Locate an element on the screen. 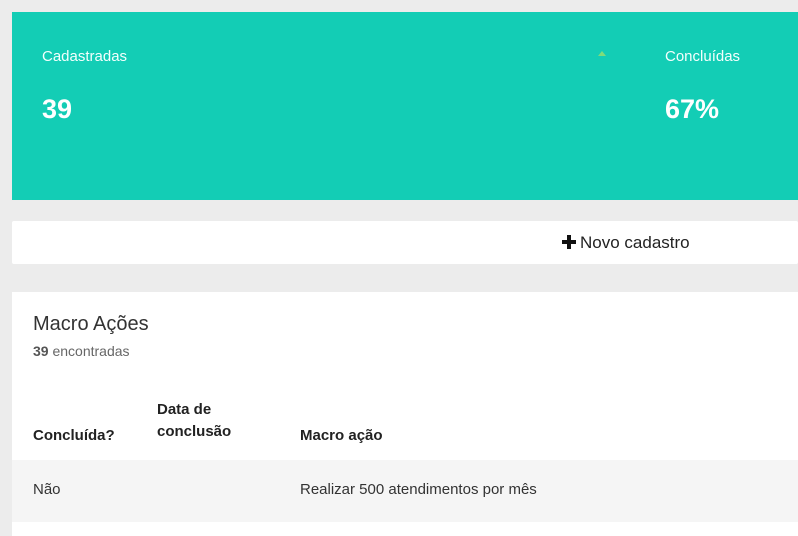 This screenshot has width=798, height=536. action-bar: Novo cadastro is located at coordinates (405, 242).